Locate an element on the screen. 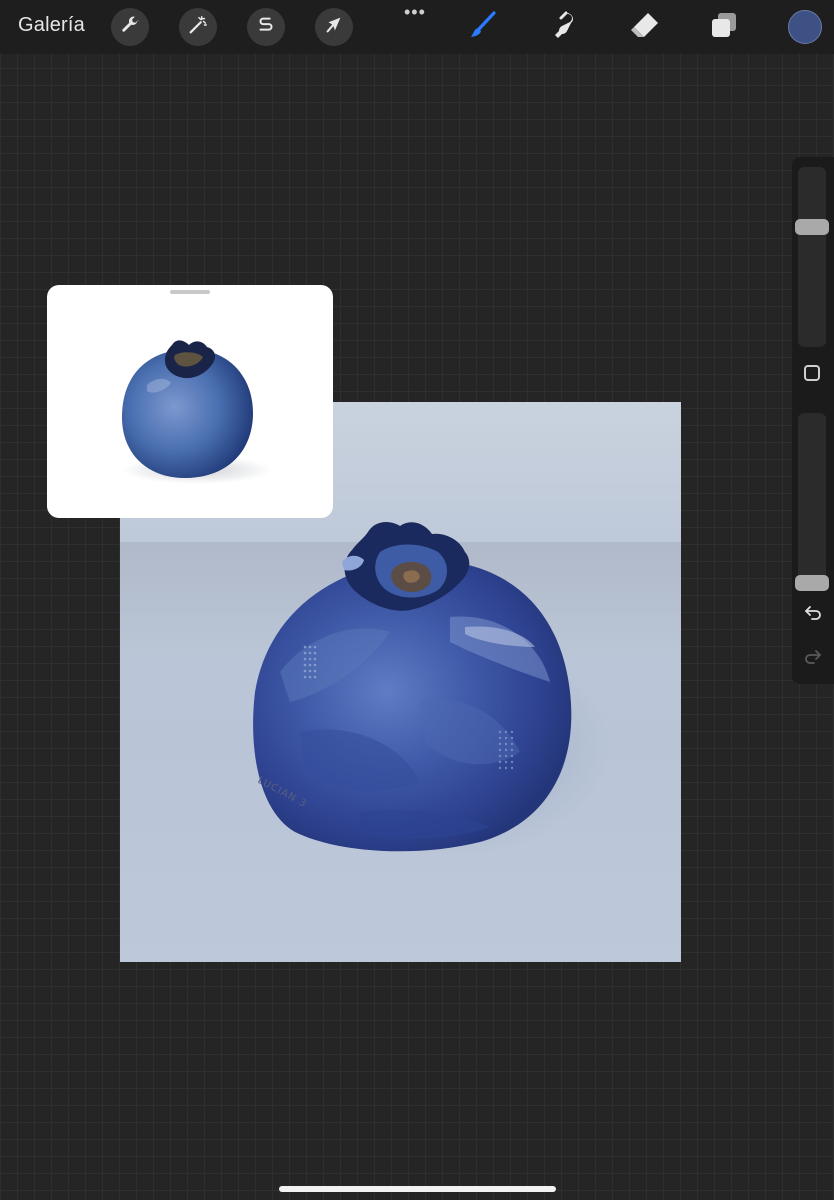 The image size is (834, 1200). top-toolbar: Galería ••• is located at coordinates (417, 27).